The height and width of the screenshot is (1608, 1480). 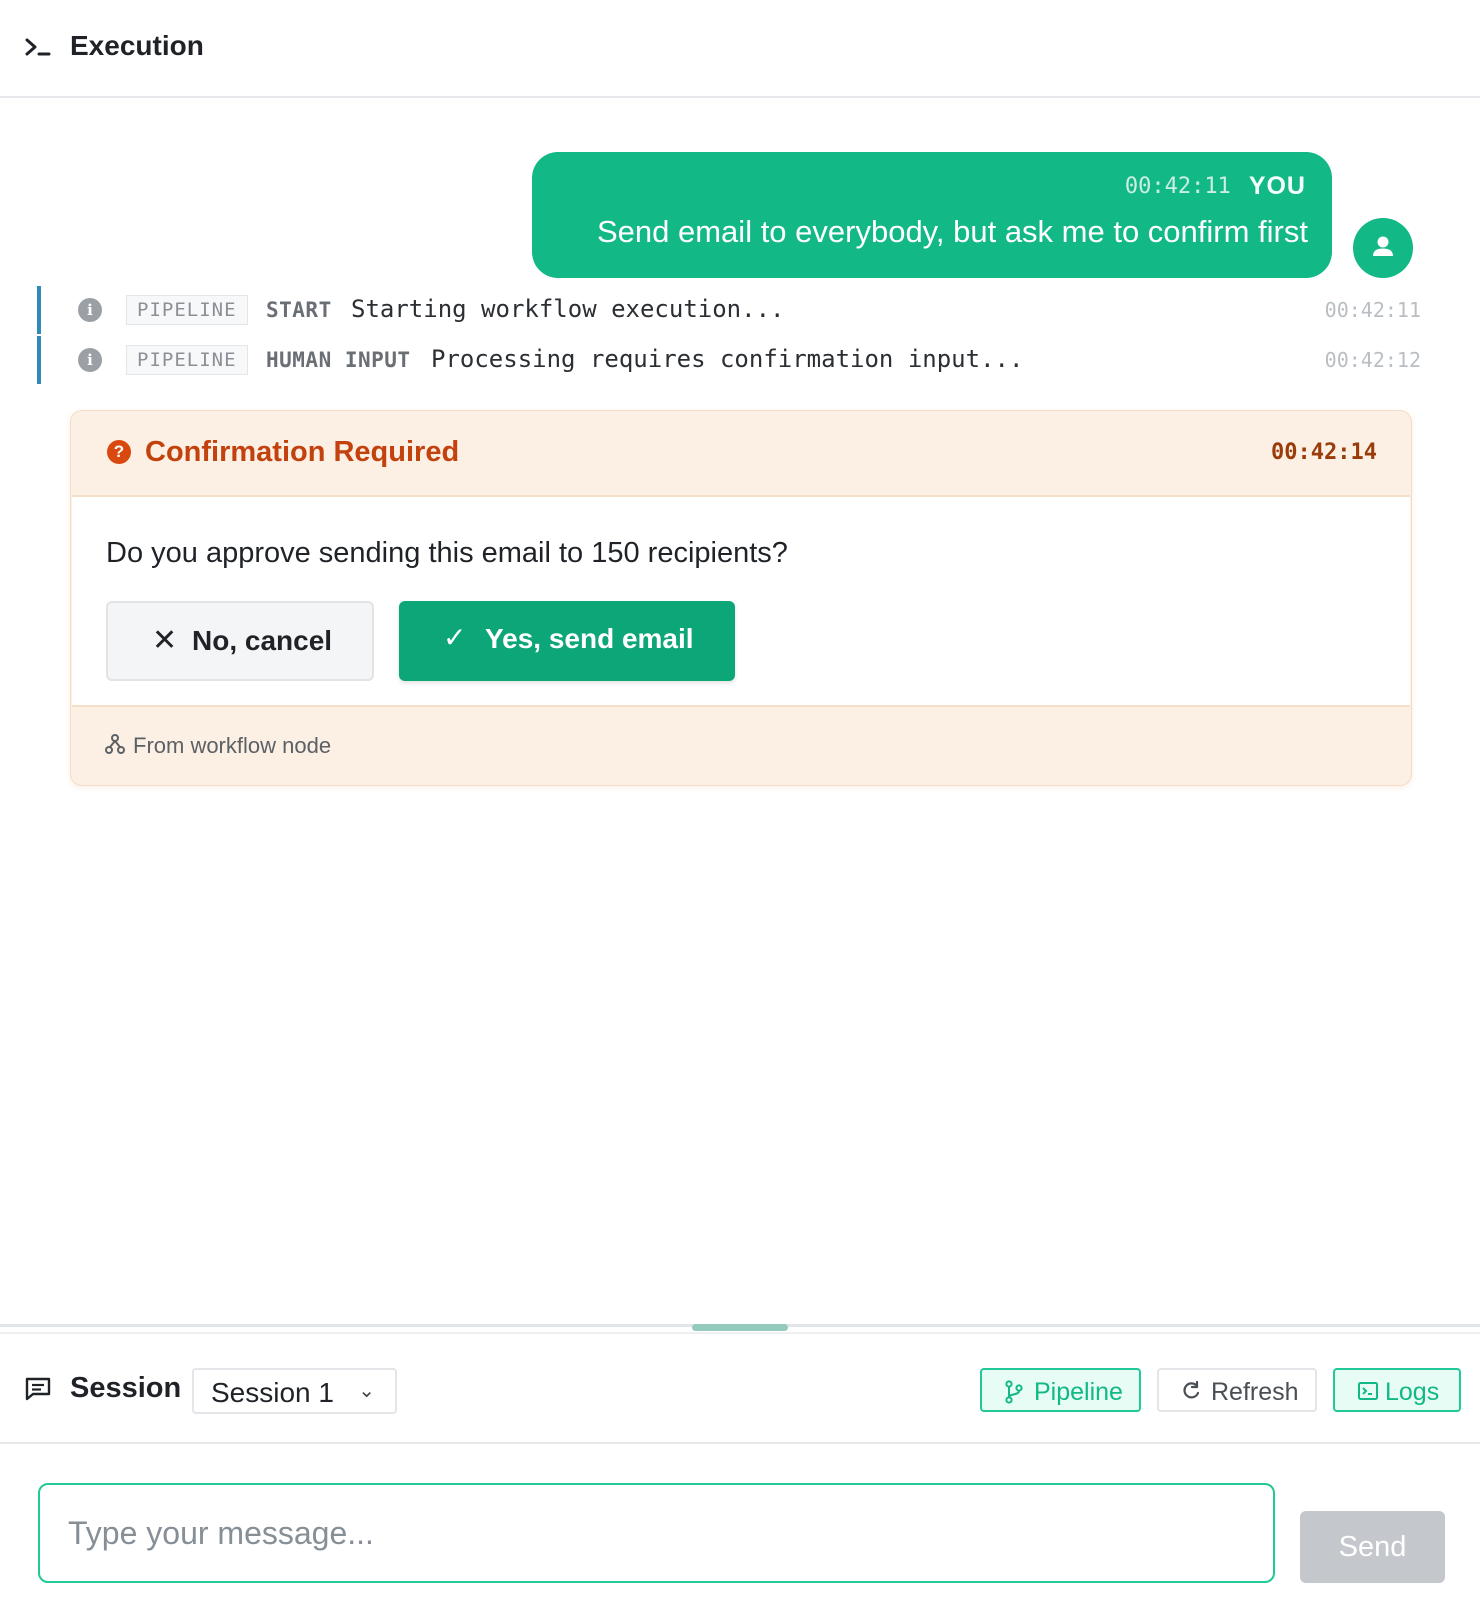 What do you see at coordinates (1412, 1392) in the screenshot?
I see `logs-button-label: Logs` at bounding box center [1412, 1392].